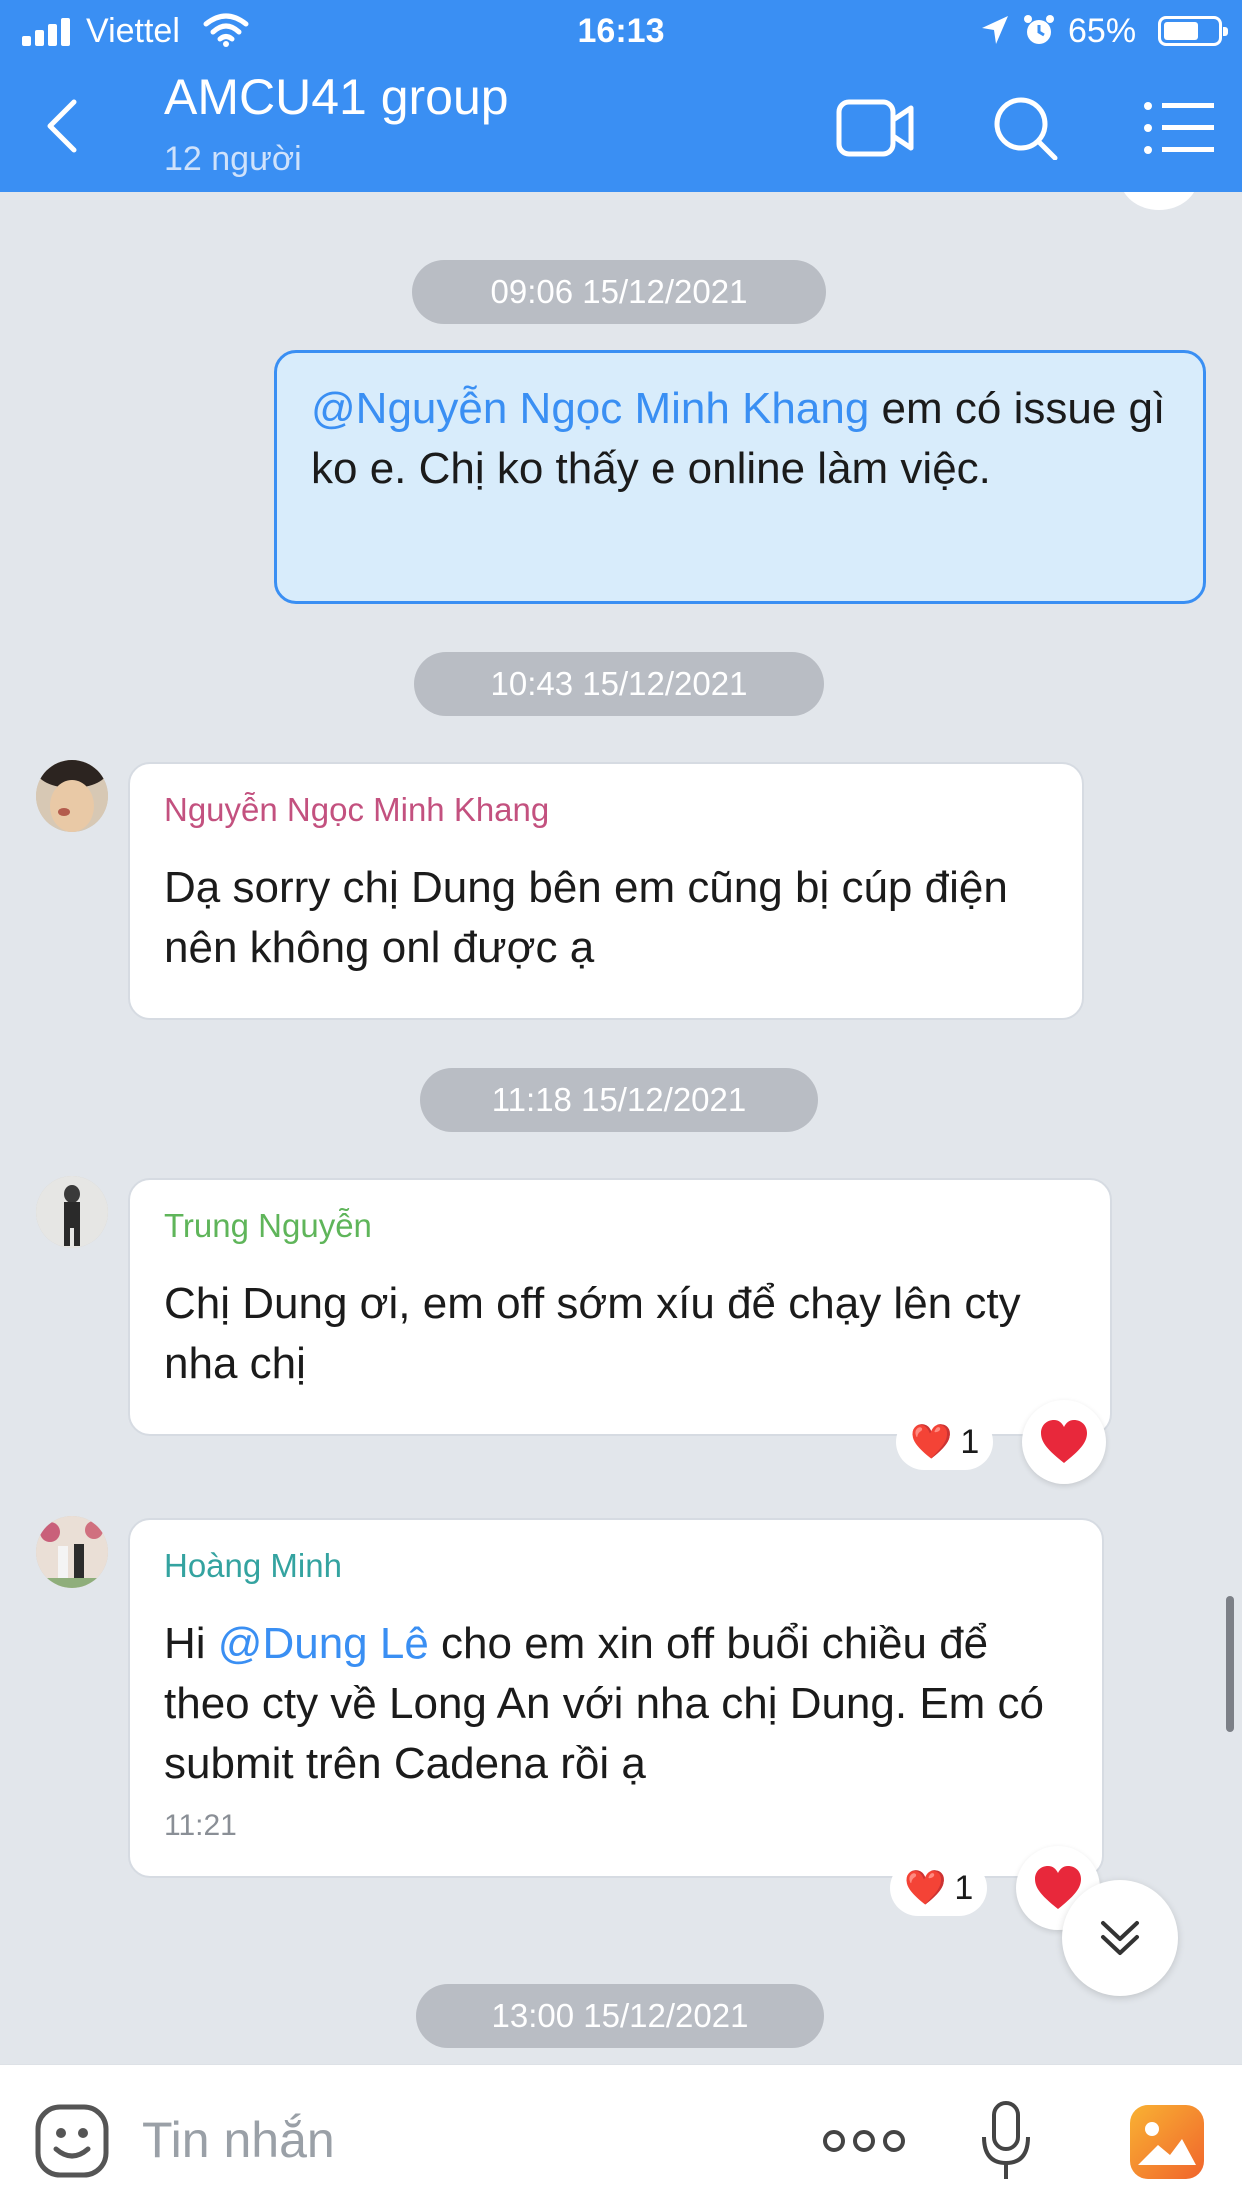  What do you see at coordinates (323, 1643) in the screenshot?
I see `mention-link: @Dung Lê` at bounding box center [323, 1643].